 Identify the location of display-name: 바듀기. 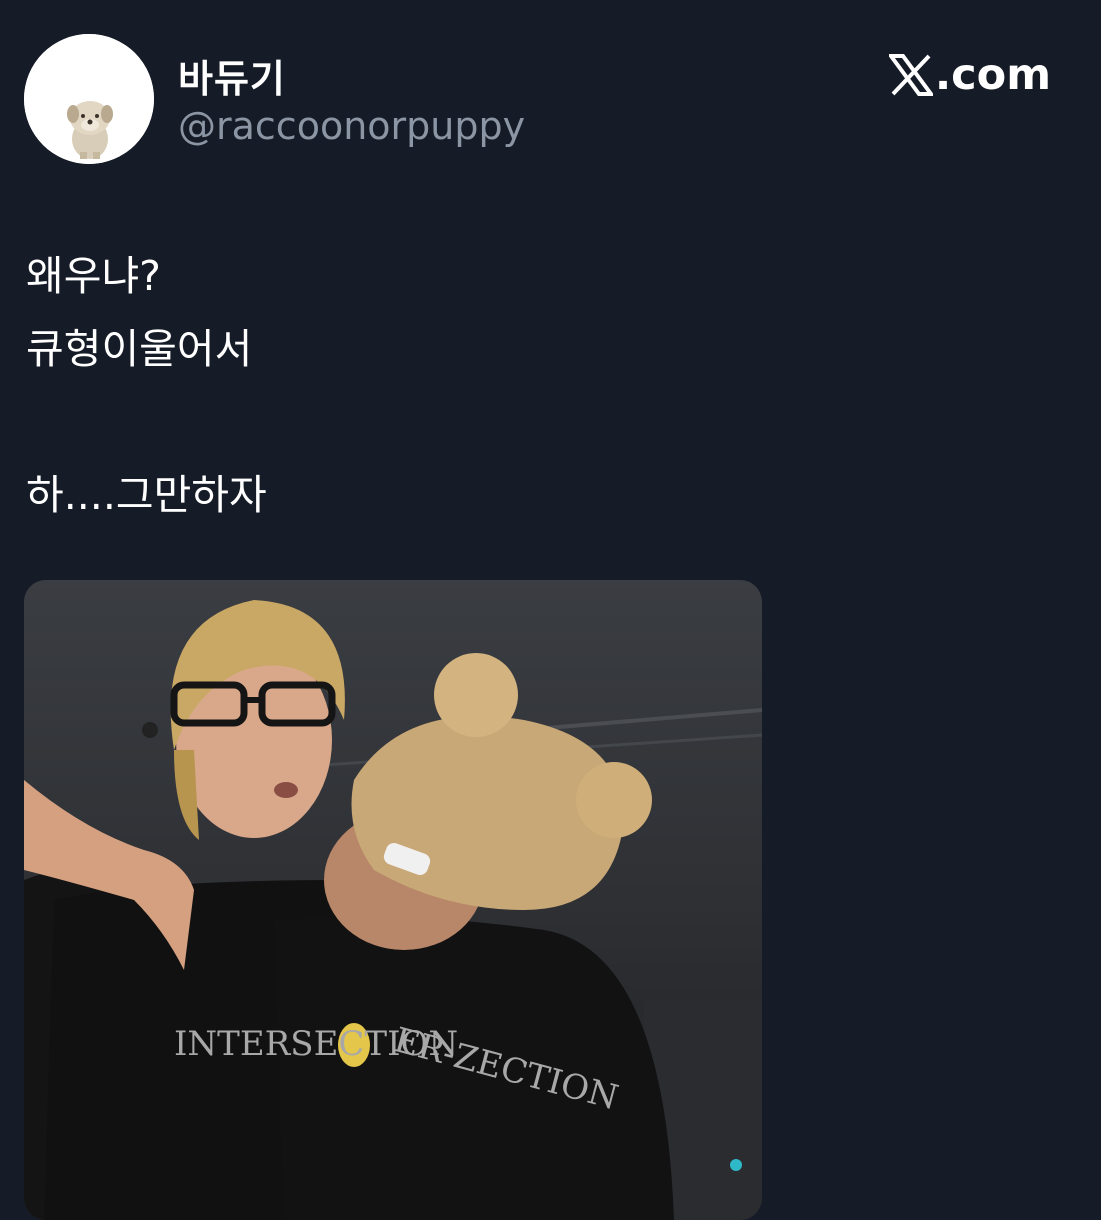
(232, 75).